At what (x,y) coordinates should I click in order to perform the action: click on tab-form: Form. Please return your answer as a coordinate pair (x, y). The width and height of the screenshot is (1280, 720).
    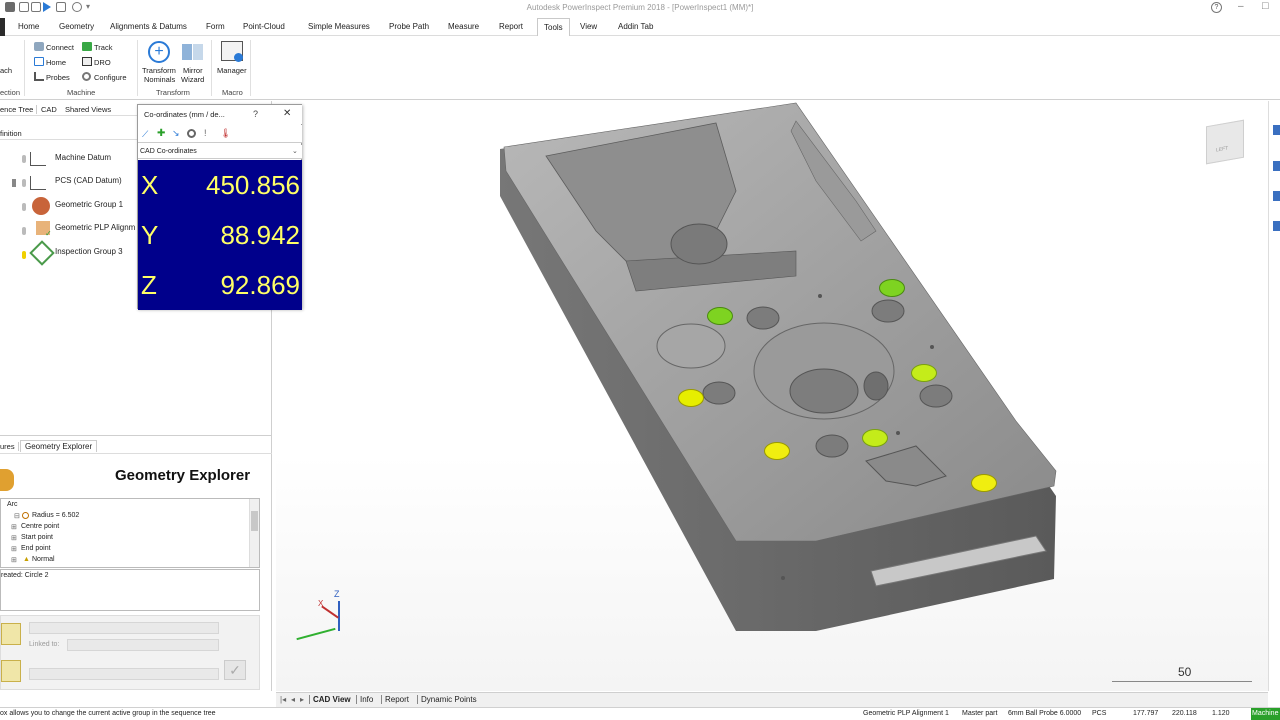
    Looking at the image, I should click on (215, 26).